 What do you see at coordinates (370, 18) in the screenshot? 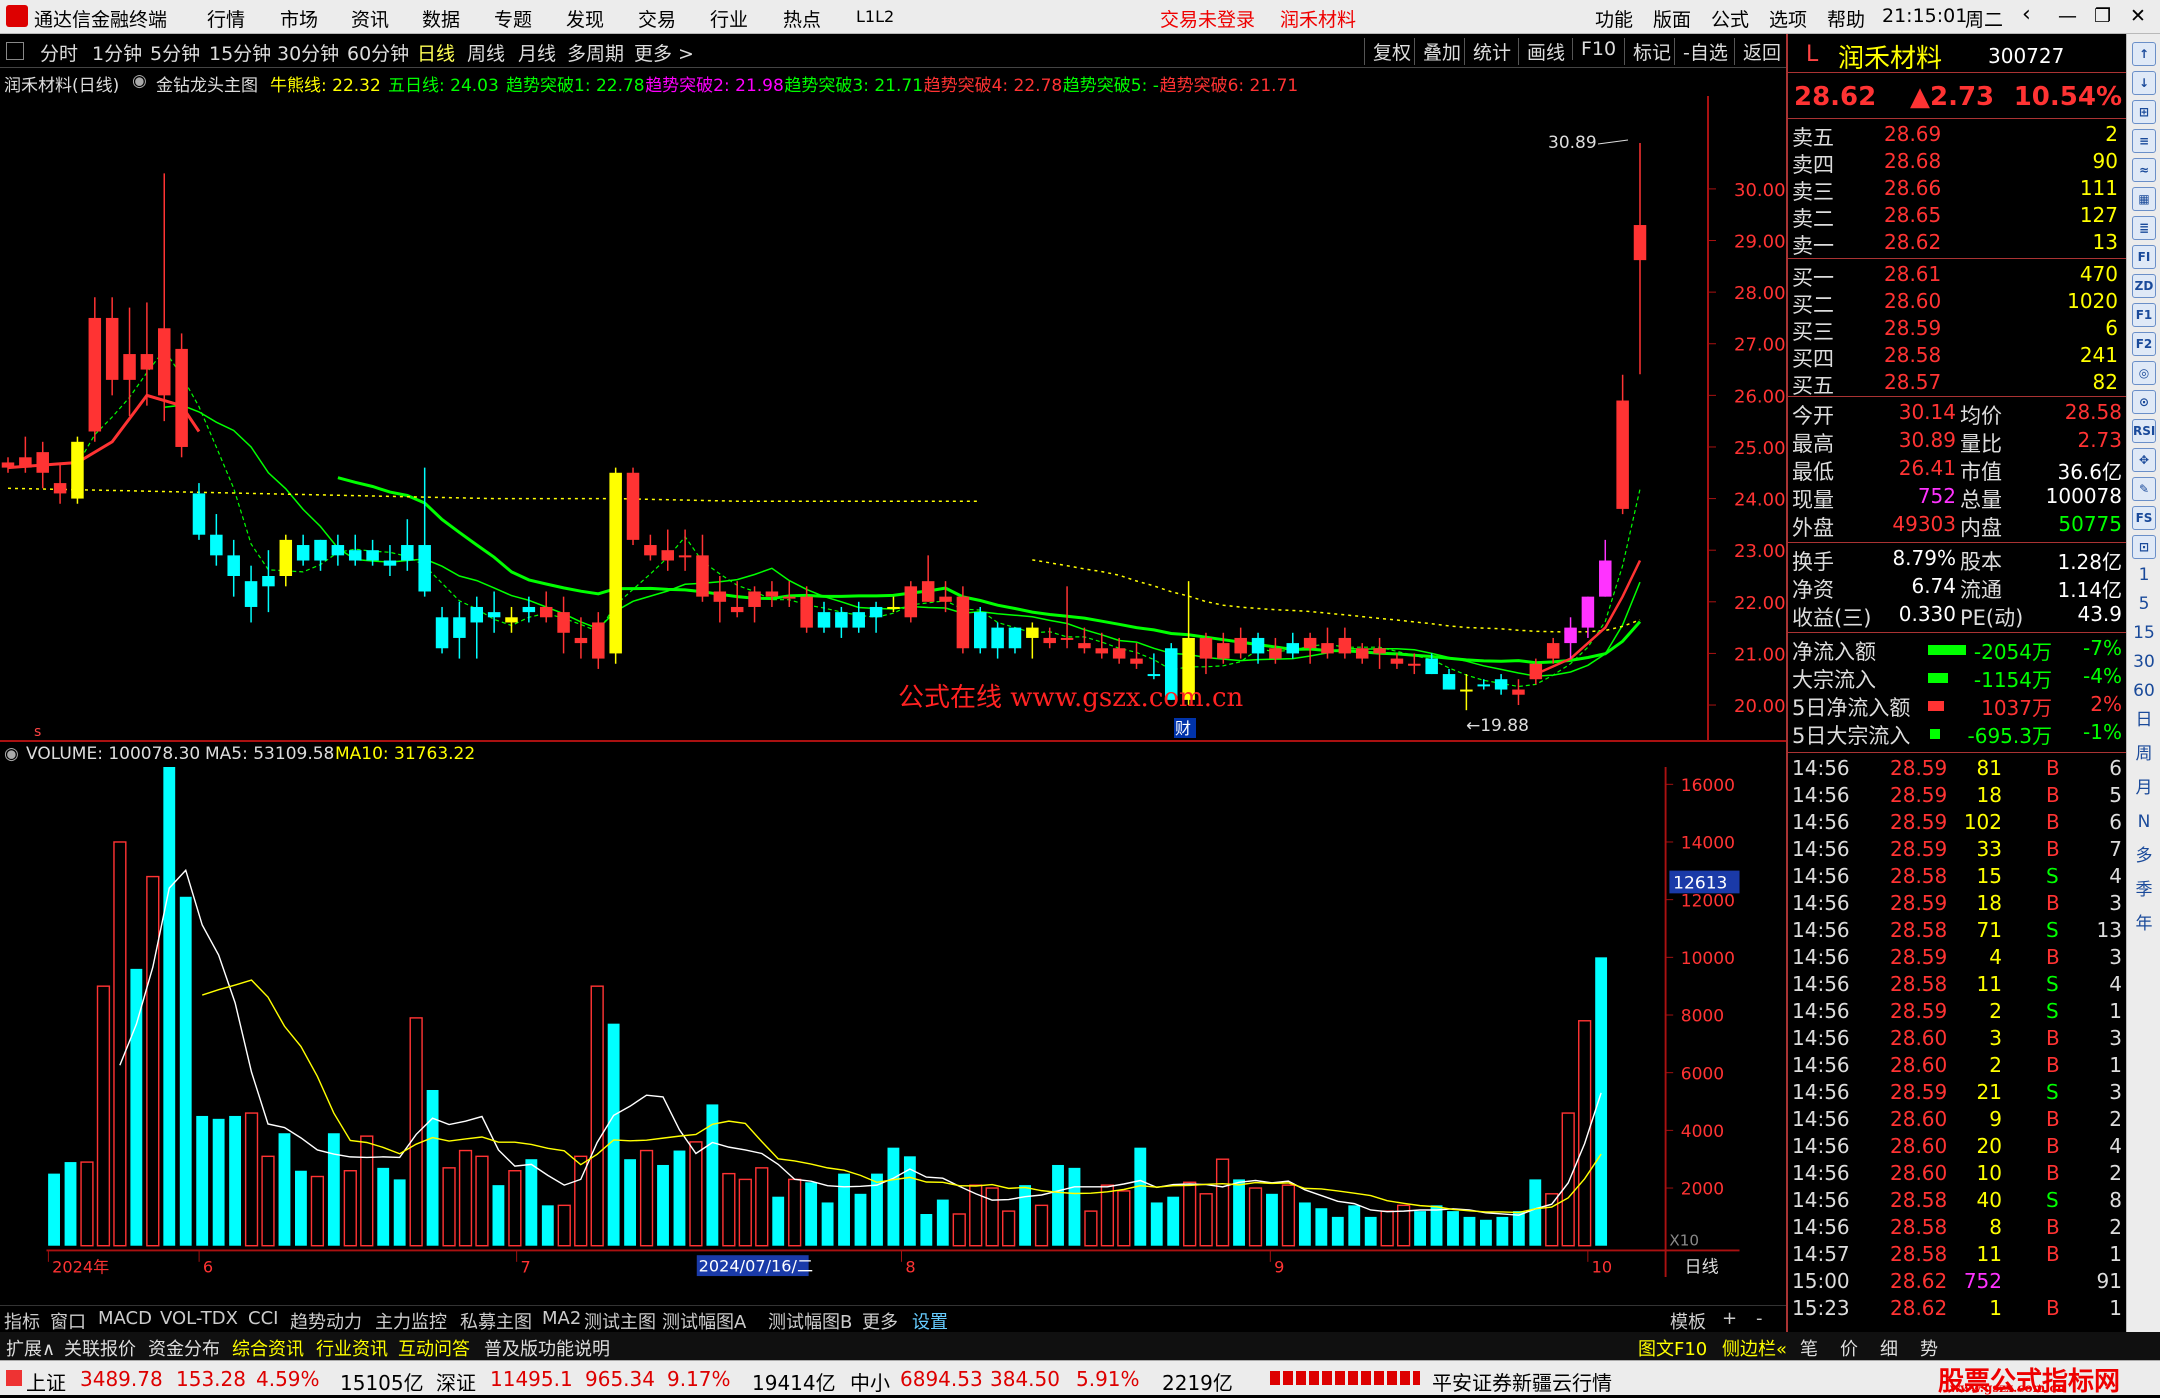
I see `menu-zixun: 资讯` at bounding box center [370, 18].